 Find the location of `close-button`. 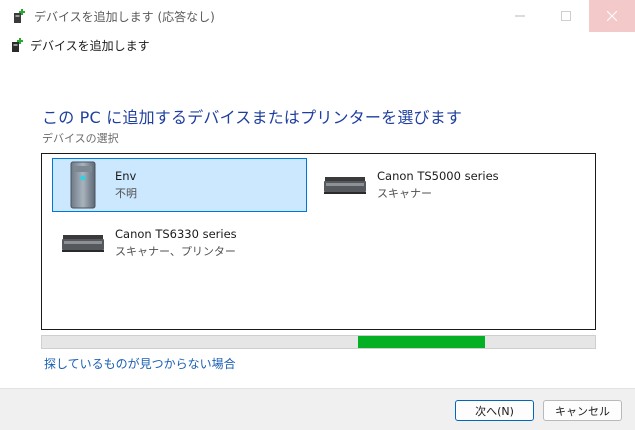

close-button is located at coordinates (612, 16).